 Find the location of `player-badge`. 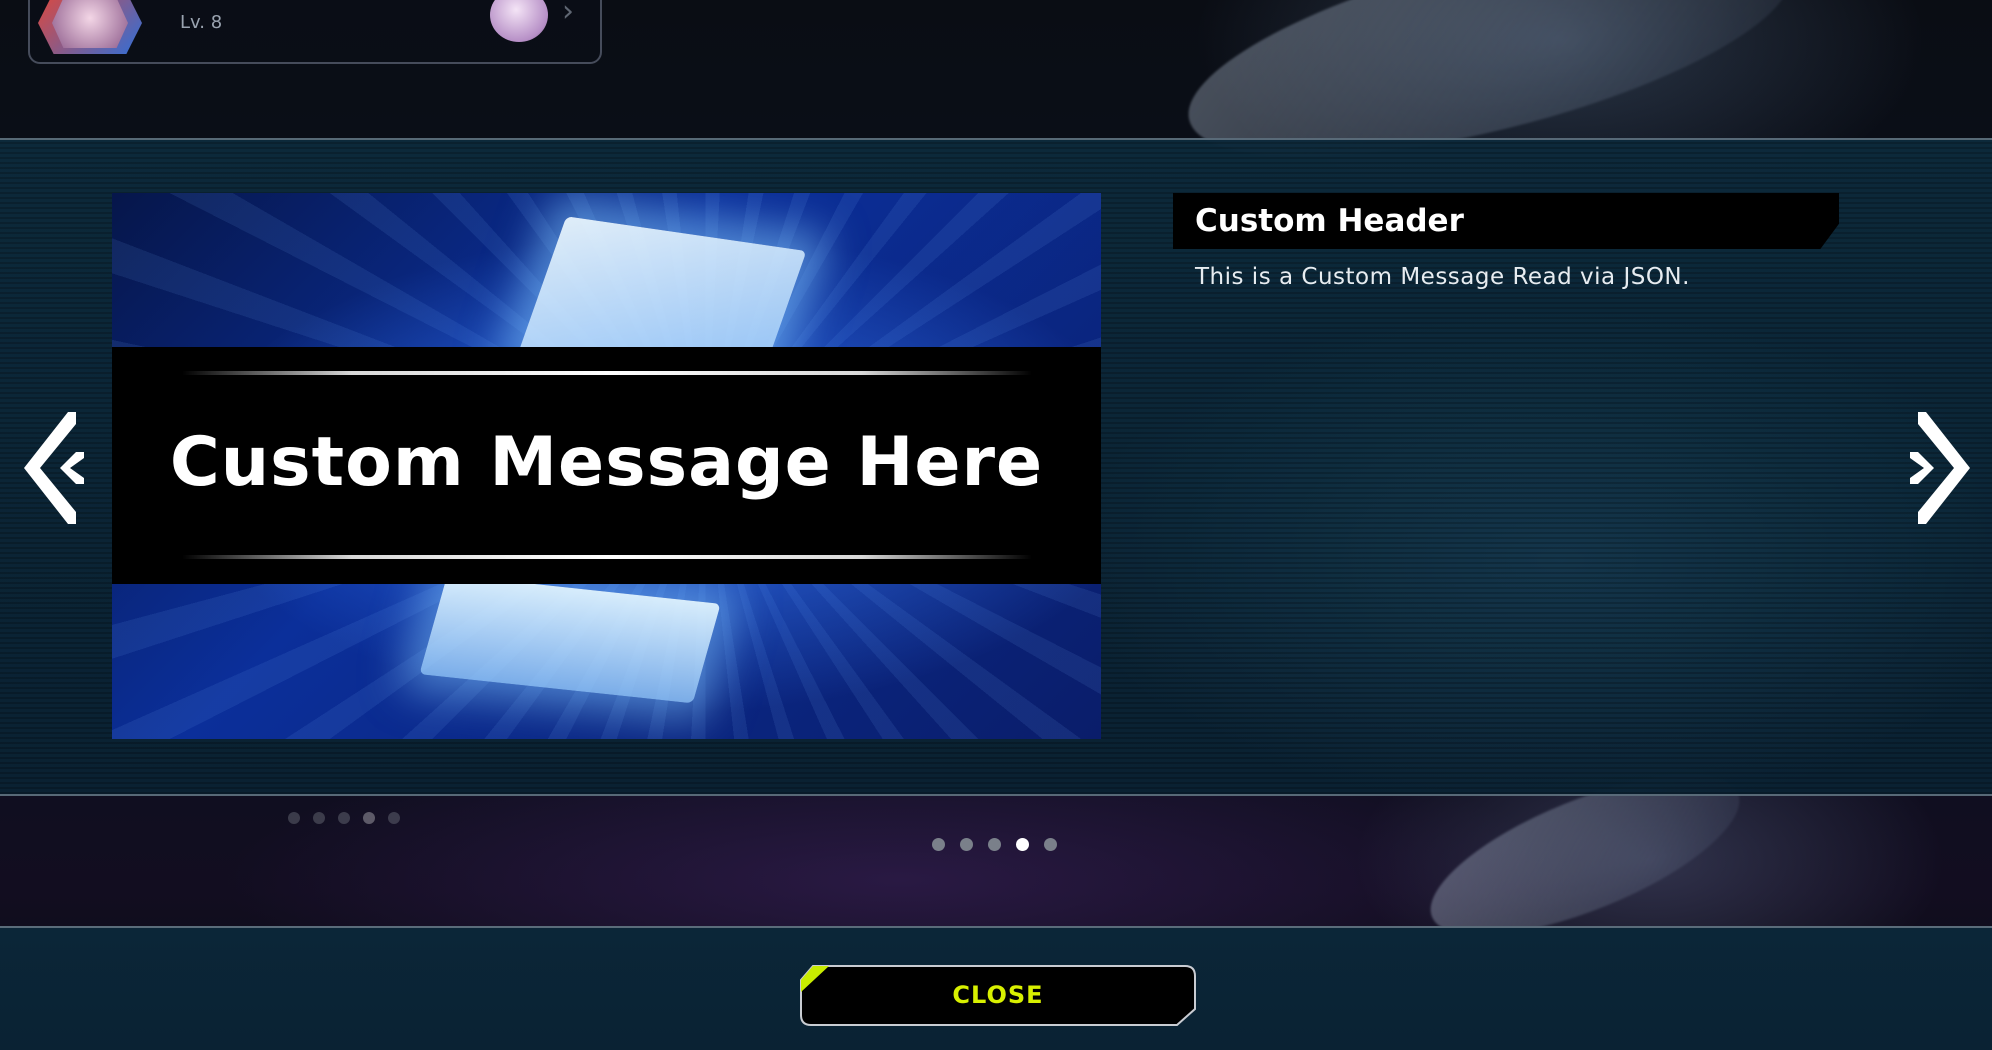

player-badge is located at coordinates (519, 21).